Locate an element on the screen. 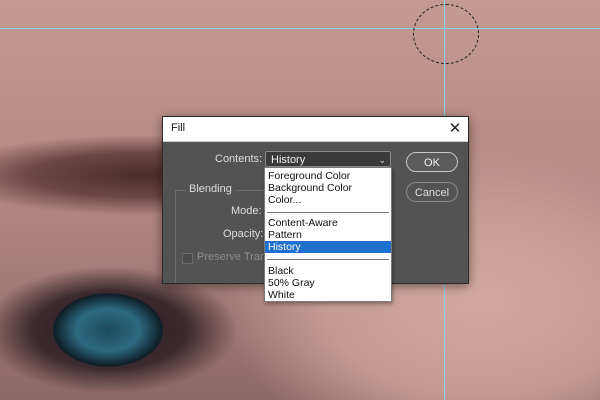 The height and width of the screenshot is (400, 600). preserve-transparency-checkbox is located at coordinates (187, 258).